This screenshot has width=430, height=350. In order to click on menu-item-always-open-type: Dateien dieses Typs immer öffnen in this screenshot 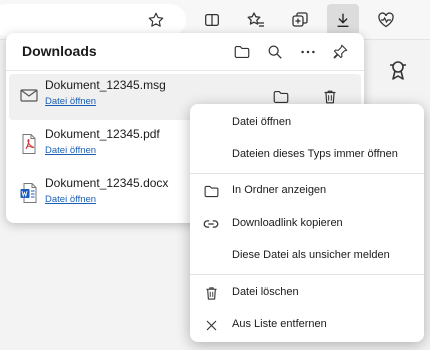, I will do `click(307, 155)`.